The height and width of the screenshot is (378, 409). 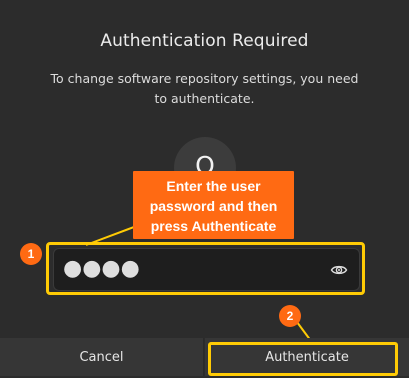 I want to click on password-field-highlight, so click(x=205, y=268).